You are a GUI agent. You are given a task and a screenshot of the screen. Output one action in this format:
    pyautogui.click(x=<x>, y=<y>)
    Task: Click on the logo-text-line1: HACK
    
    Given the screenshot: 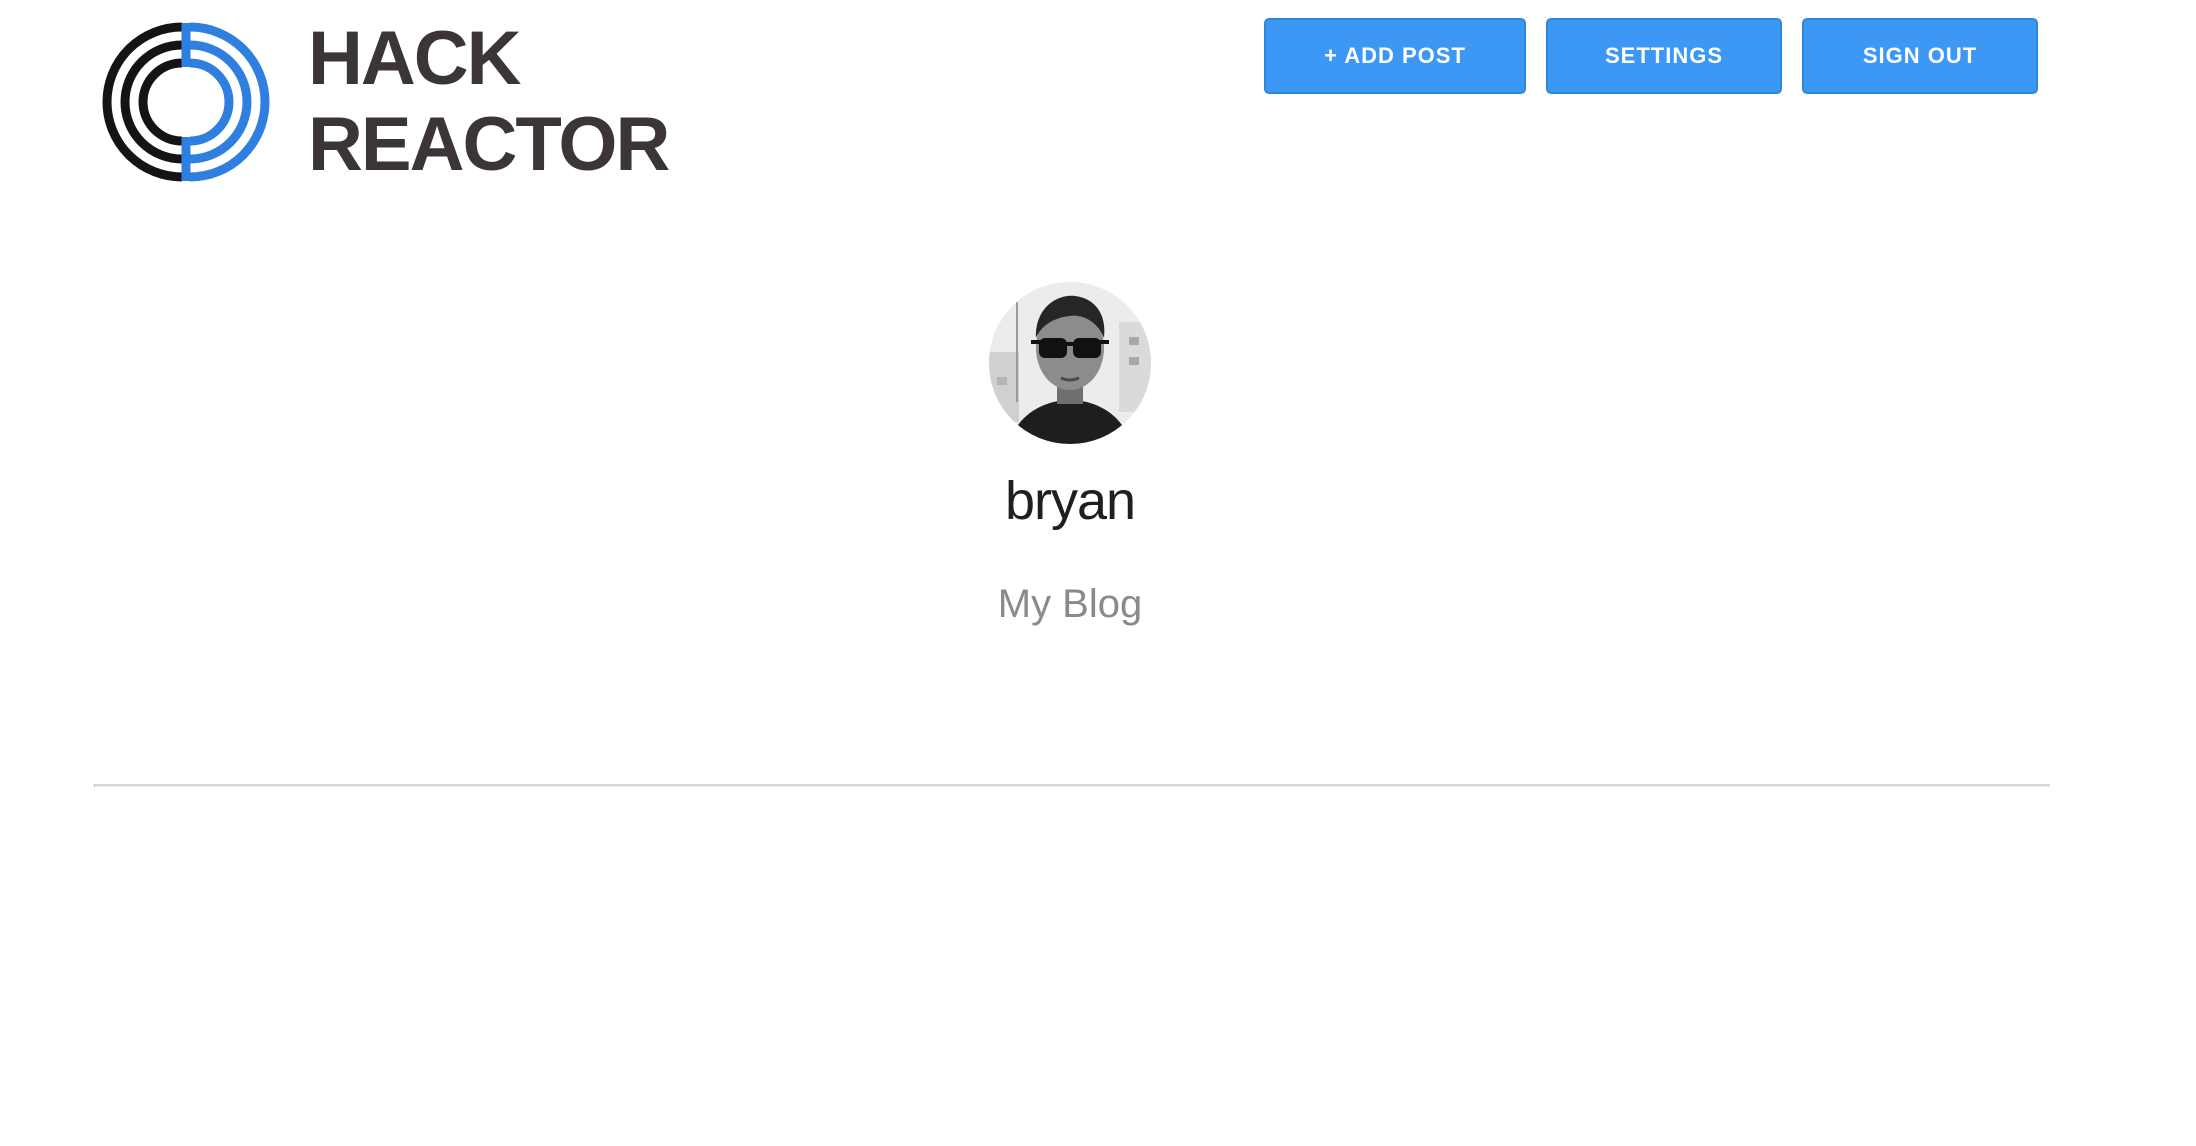 What is the action you would take?
    pyautogui.click(x=415, y=58)
    